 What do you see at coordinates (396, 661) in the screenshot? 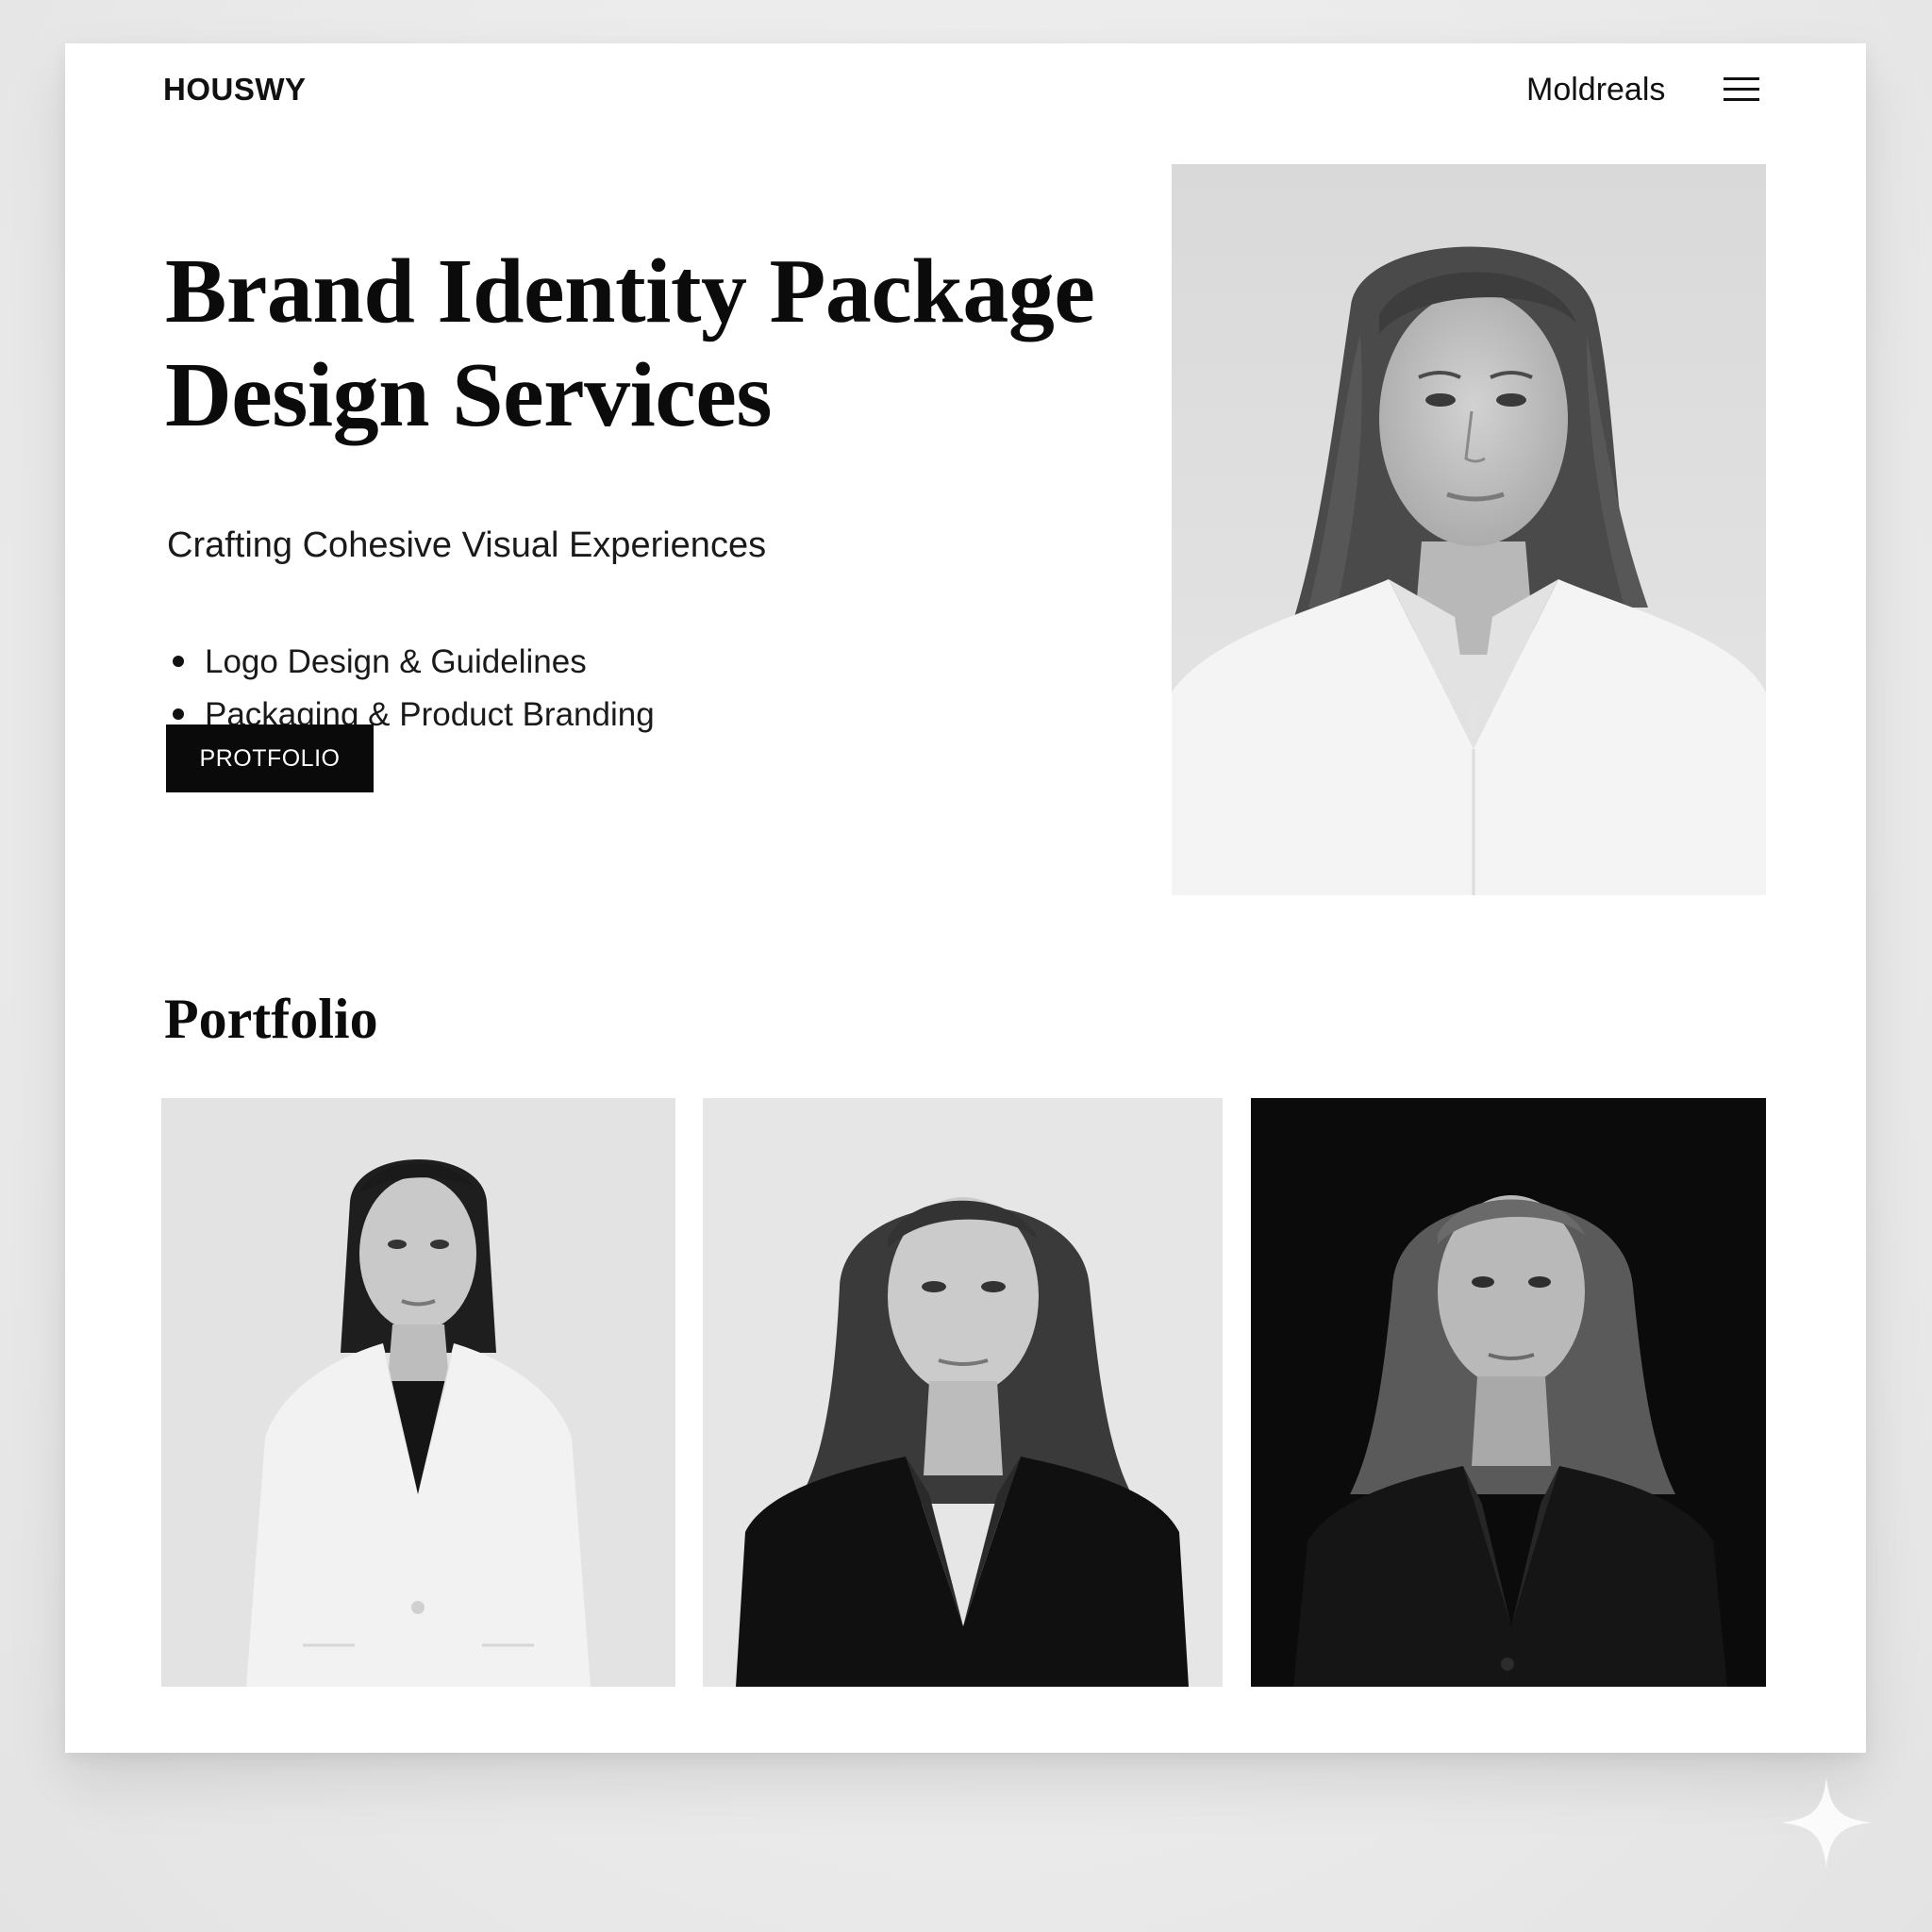
I see `feature-label: Logo Design & Guidelines` at bounding box center [396, 661].